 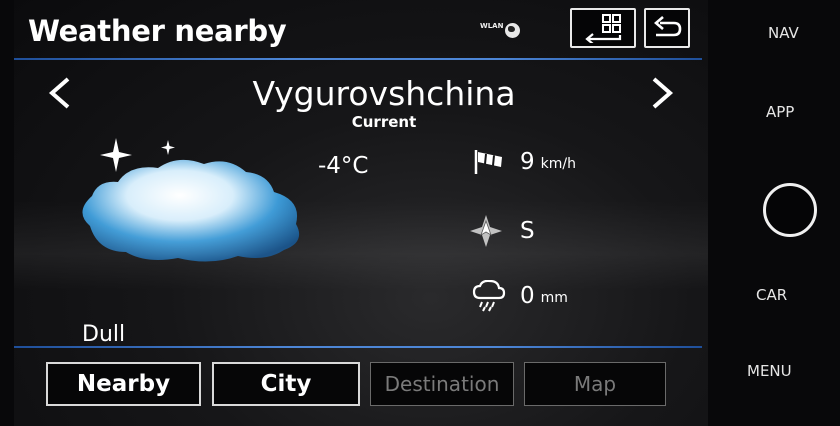 I want to click on wind-speed-unit: km/h, so click(x=558, y=164).